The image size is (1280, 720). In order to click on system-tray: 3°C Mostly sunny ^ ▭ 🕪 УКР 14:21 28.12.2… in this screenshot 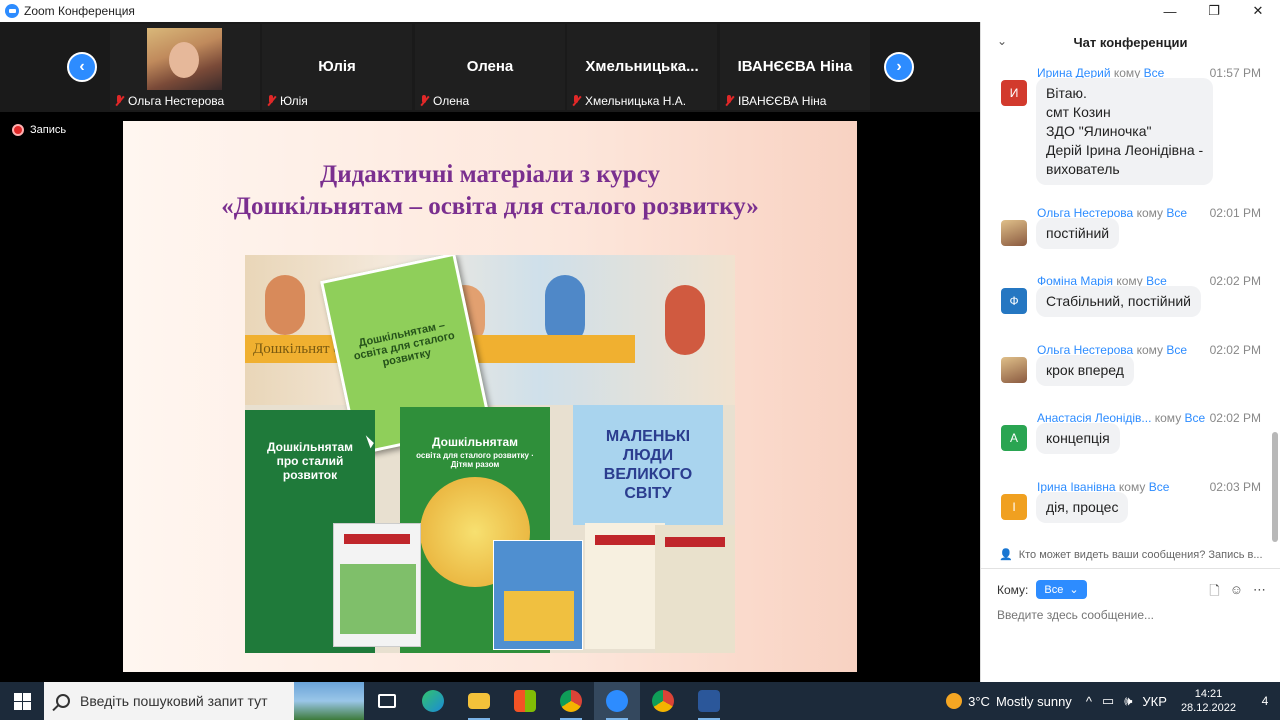, I will do `click(1113, 701)`.